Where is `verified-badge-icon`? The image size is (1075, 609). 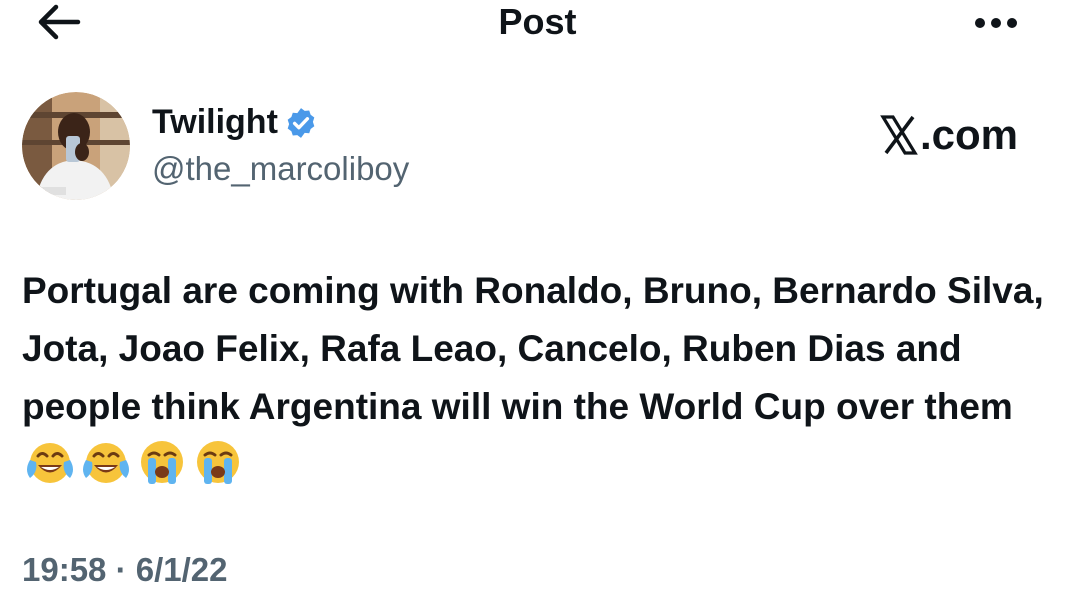
verified-badge-icon is located at coordinates (301, 123).